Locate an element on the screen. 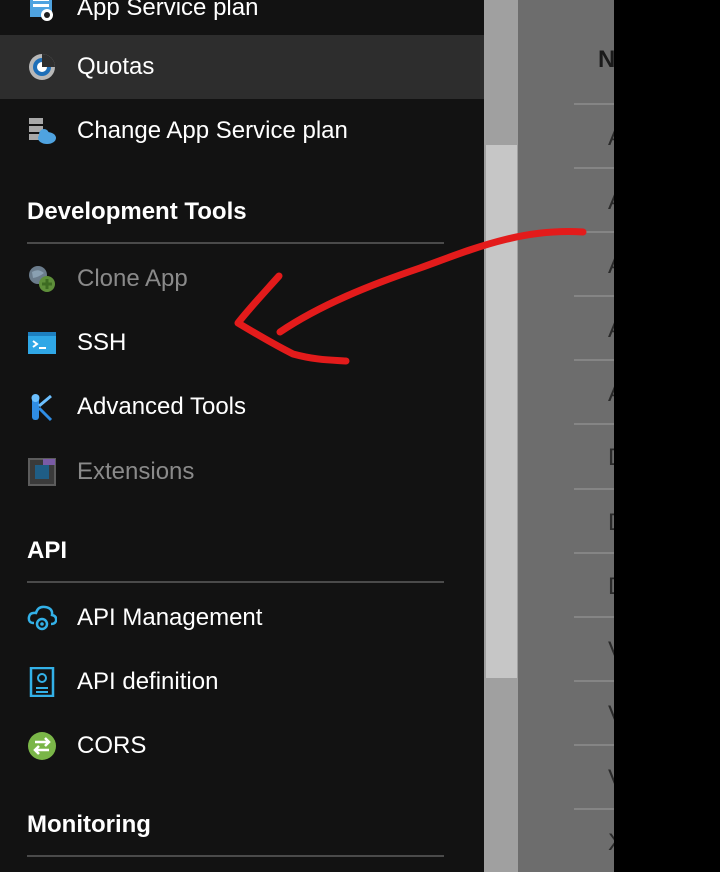 This screenshot has height=872, width=720. column-header: N is located at coordinates (606, 59).